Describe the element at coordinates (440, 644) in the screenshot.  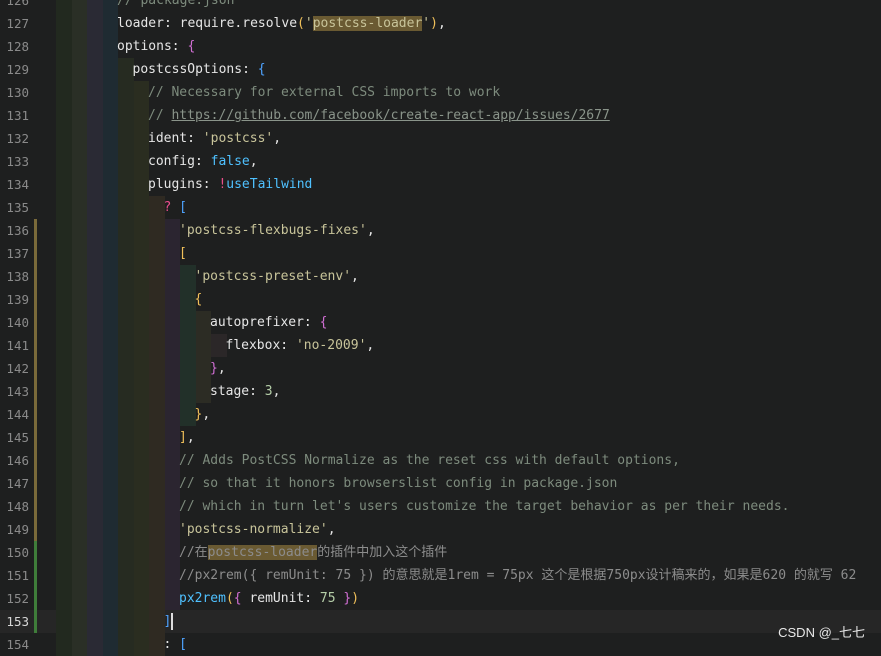
I see `code-line: 154: [` at that location.